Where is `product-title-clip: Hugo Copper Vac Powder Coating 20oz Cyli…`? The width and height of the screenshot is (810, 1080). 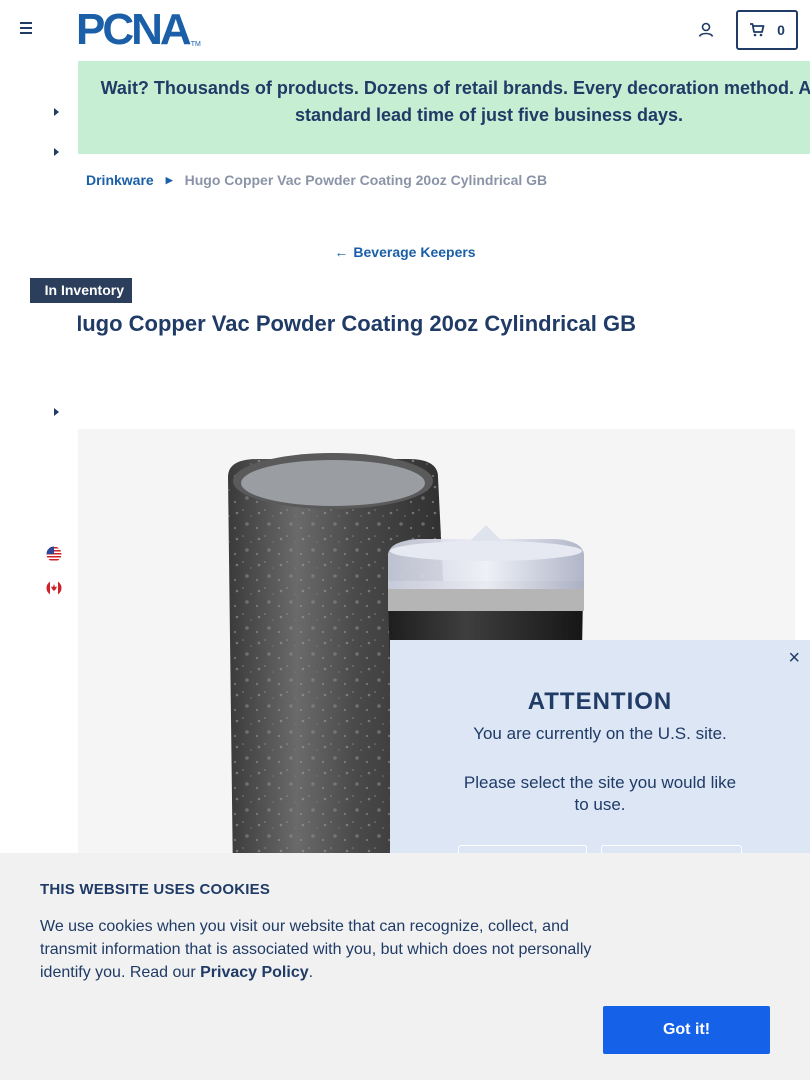
product-title-clip: Hugo Copper Vac Powder Coating 20oz Cyli… is located at coordinates (444, 325).